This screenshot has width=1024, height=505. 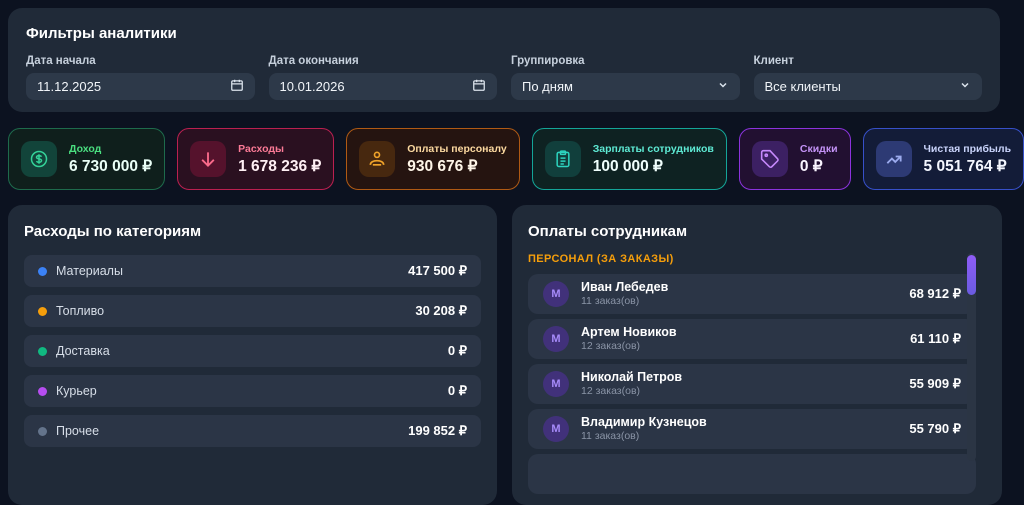 What do you see at coordinates (967, 148) in the screenshot?
I see `stat-label: Чистая прибыль` at bounding box center [967, 148].